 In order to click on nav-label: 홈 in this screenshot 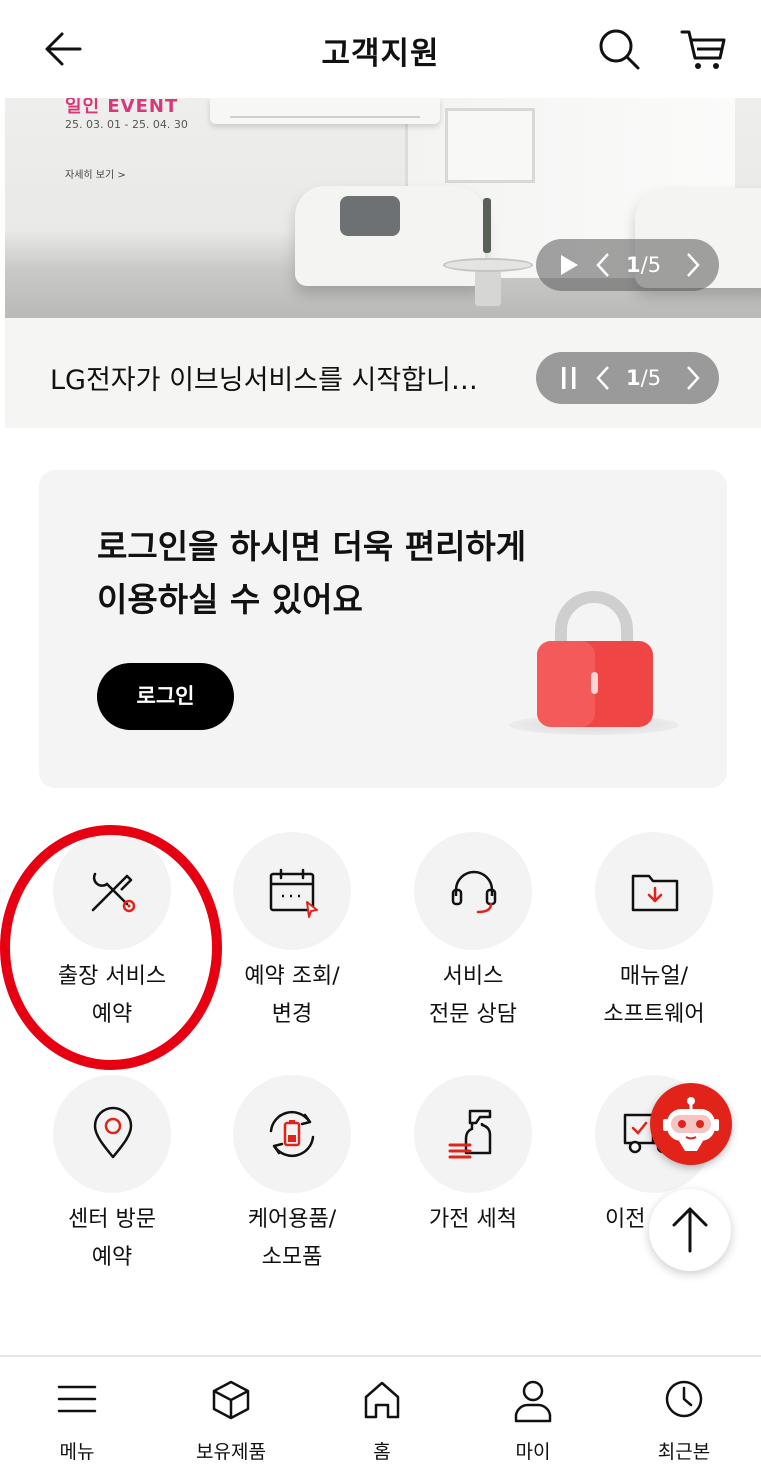, I will do `click(382, 1452)`.